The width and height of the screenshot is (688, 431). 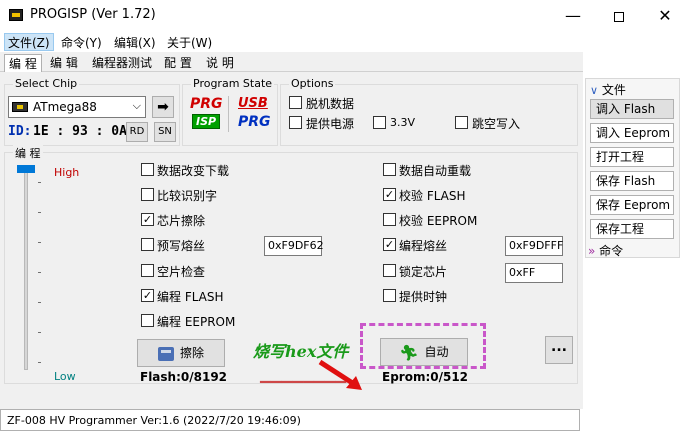 I want to click on menu-bar: 文件(Z) 命令(Y) 编辑(X) 关于(W), so click(x=344, y=42).